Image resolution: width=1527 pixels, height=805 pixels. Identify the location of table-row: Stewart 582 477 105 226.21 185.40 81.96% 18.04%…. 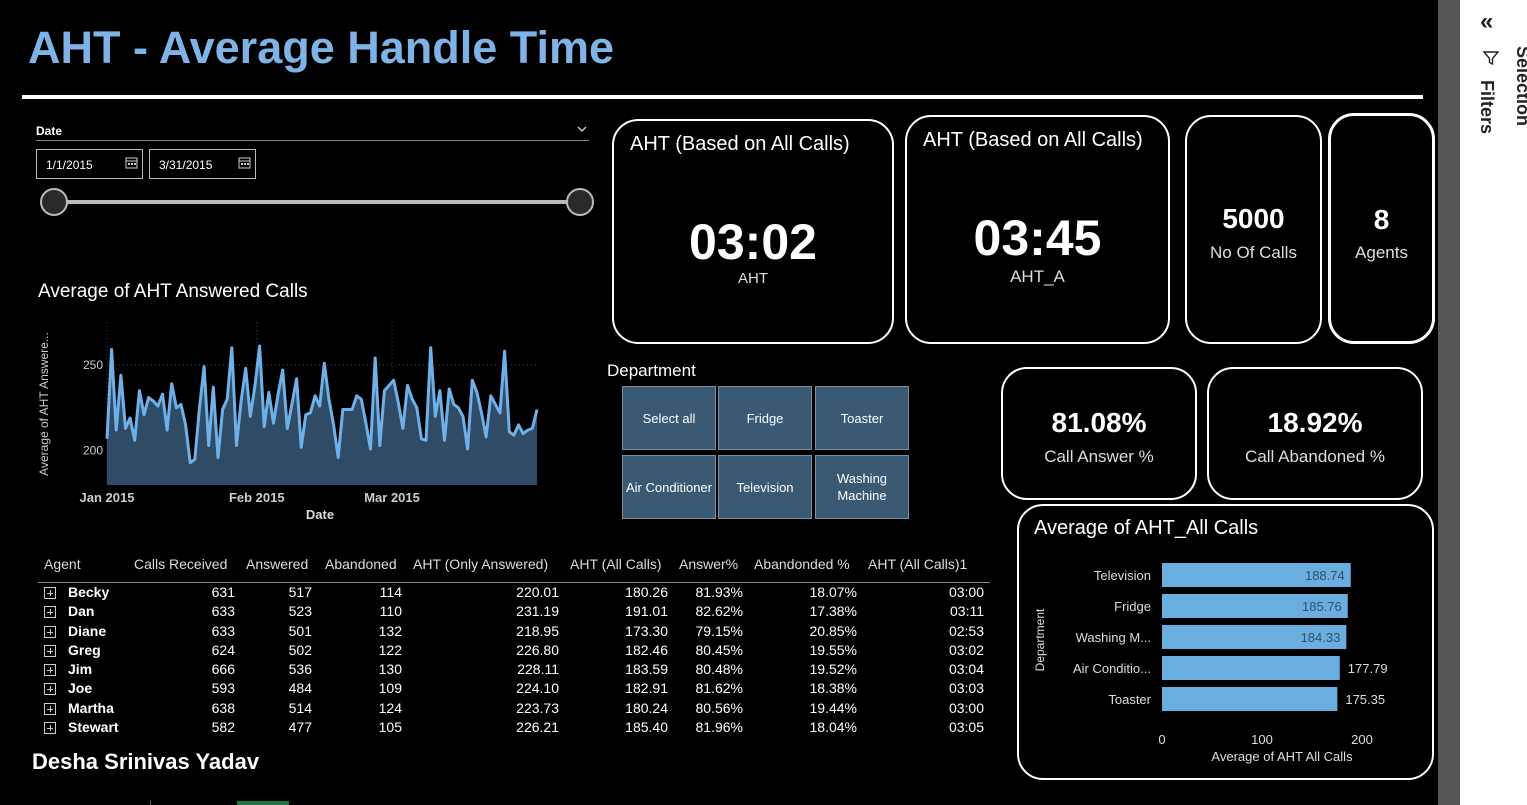
(514, 728).